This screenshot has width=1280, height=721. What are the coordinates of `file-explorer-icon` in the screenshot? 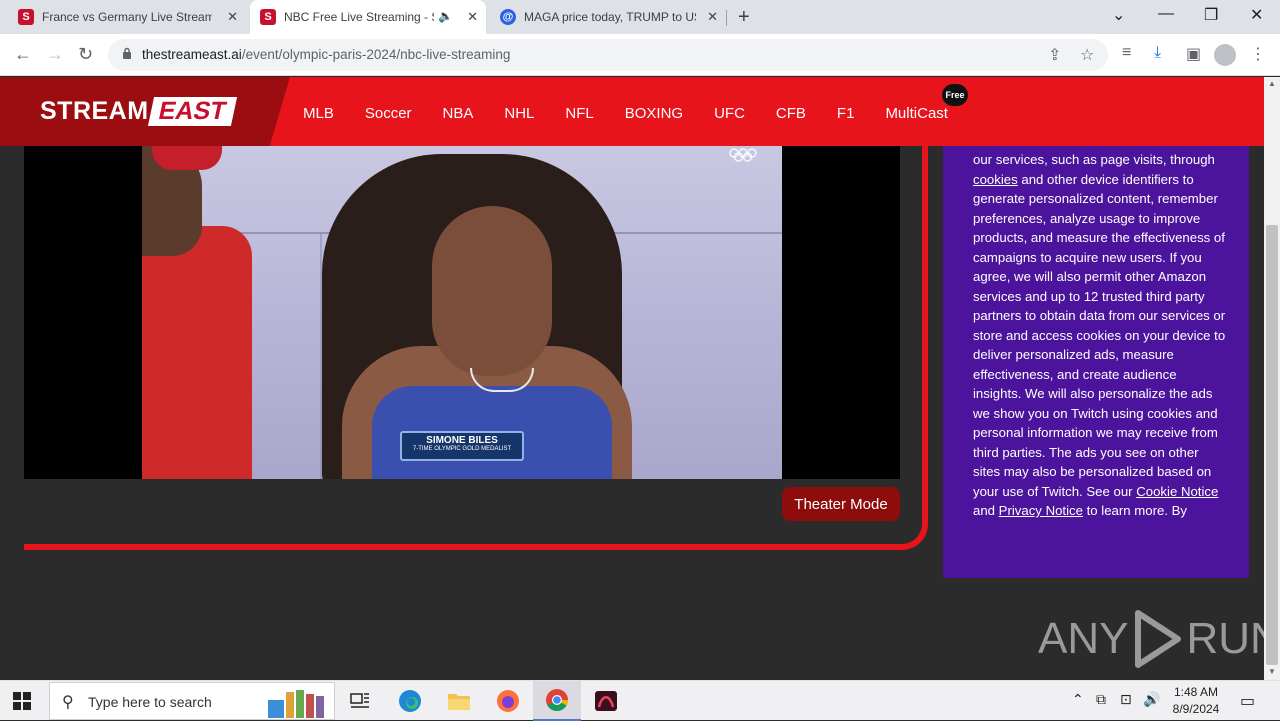 It's located at (459, 701).